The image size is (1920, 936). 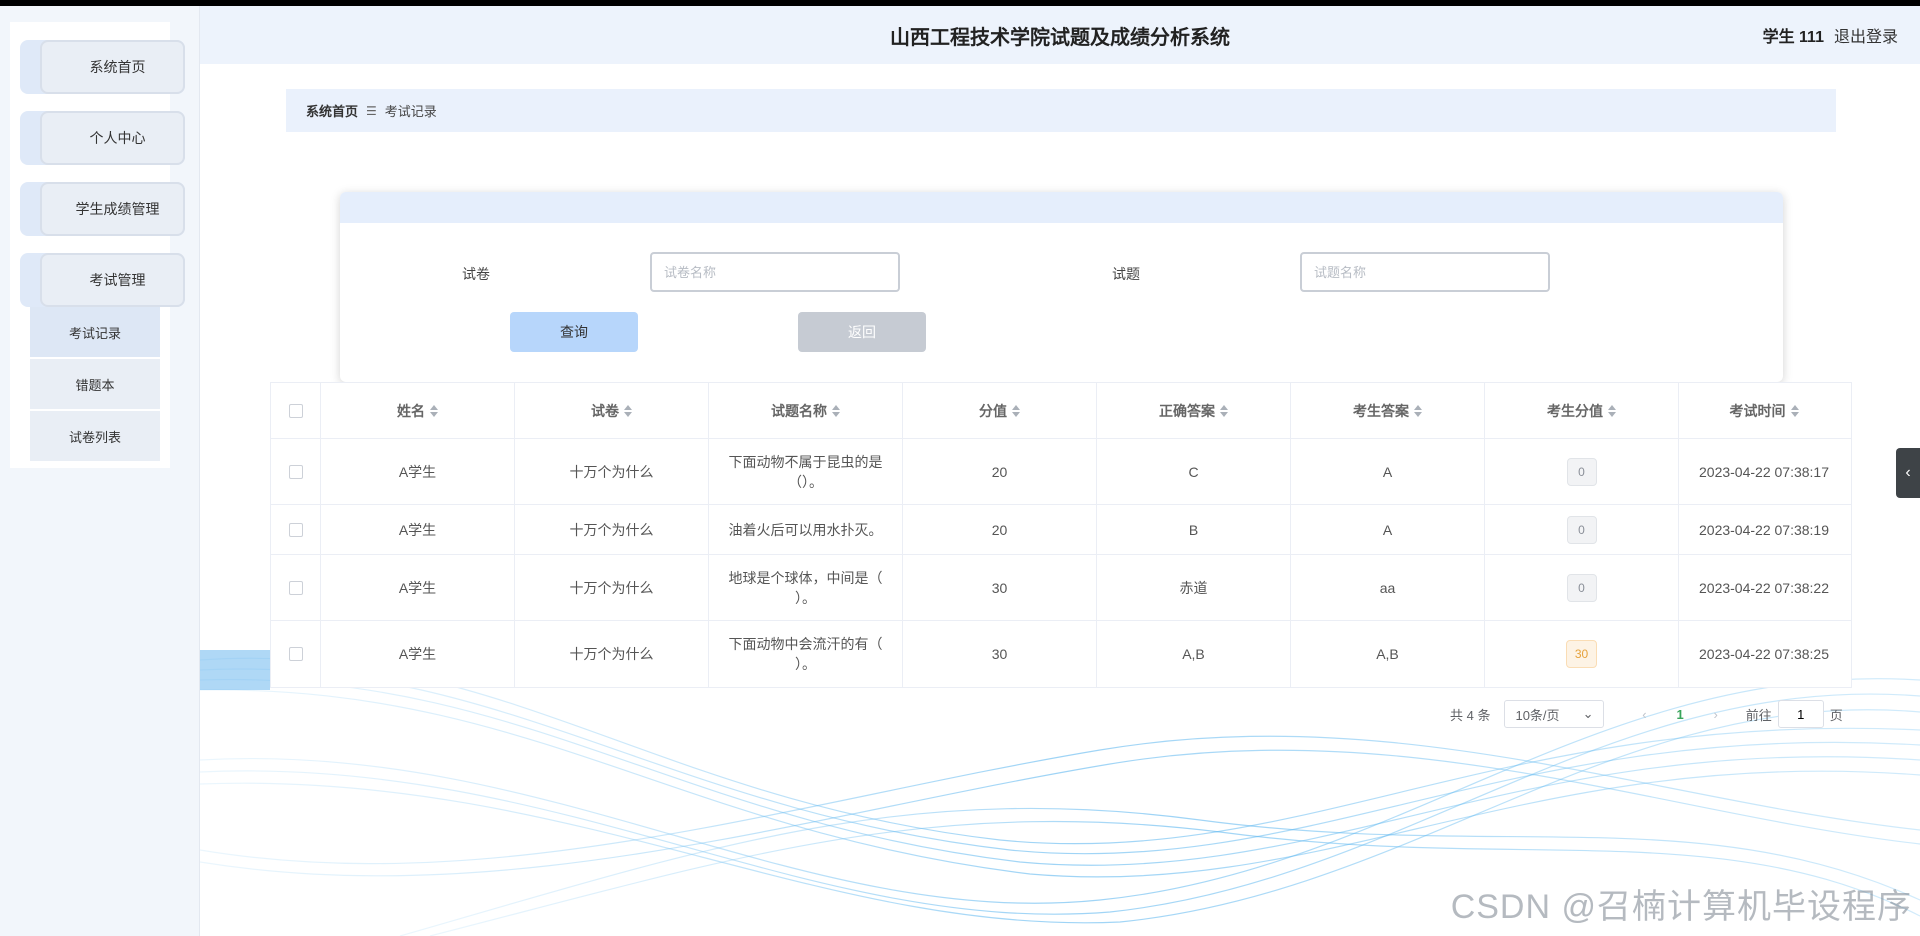 I want to click on header-student-score: 考生分值, so click(x=1582, y=410).